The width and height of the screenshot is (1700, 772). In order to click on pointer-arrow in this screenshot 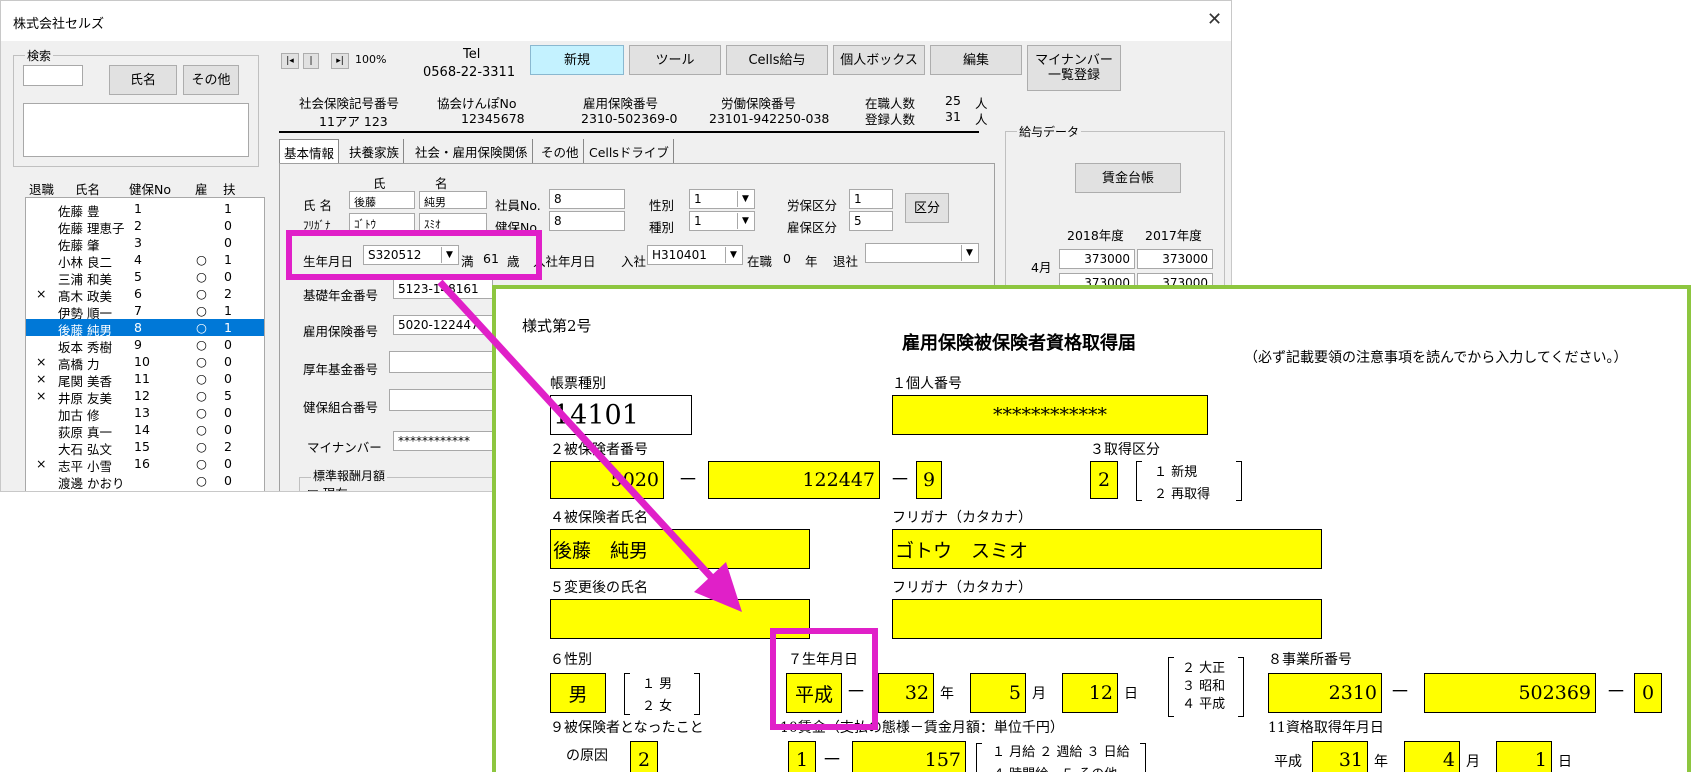, I will do `click(589, 445)`.